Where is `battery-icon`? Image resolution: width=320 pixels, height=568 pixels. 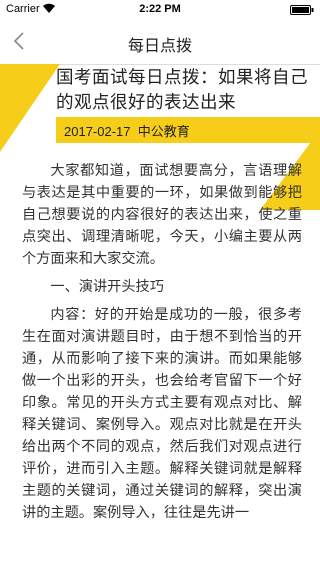
battery-icon is located at coordinates (302, 10).